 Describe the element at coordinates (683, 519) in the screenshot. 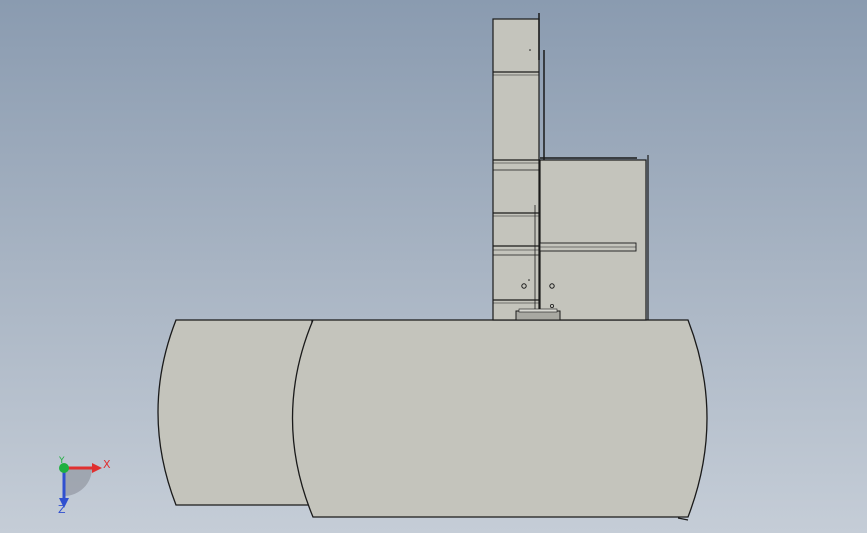

I see `drum-bottom-shadow` at that location.